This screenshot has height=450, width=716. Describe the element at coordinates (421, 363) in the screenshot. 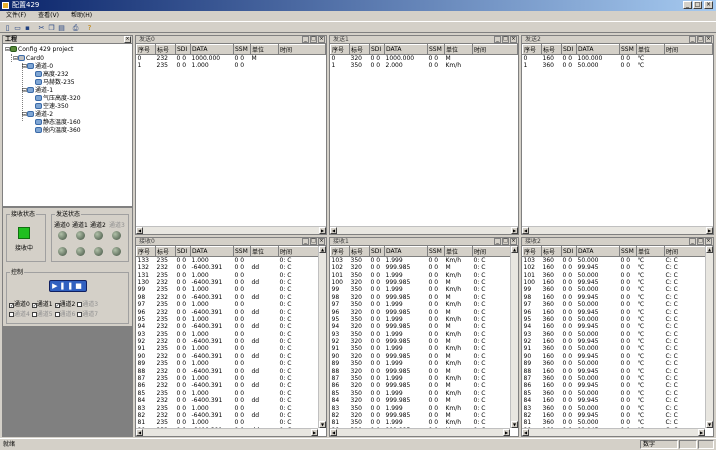

I see `table-row: 89 350 0 0 1.999 0 0 Km/h 0: C` at that location.